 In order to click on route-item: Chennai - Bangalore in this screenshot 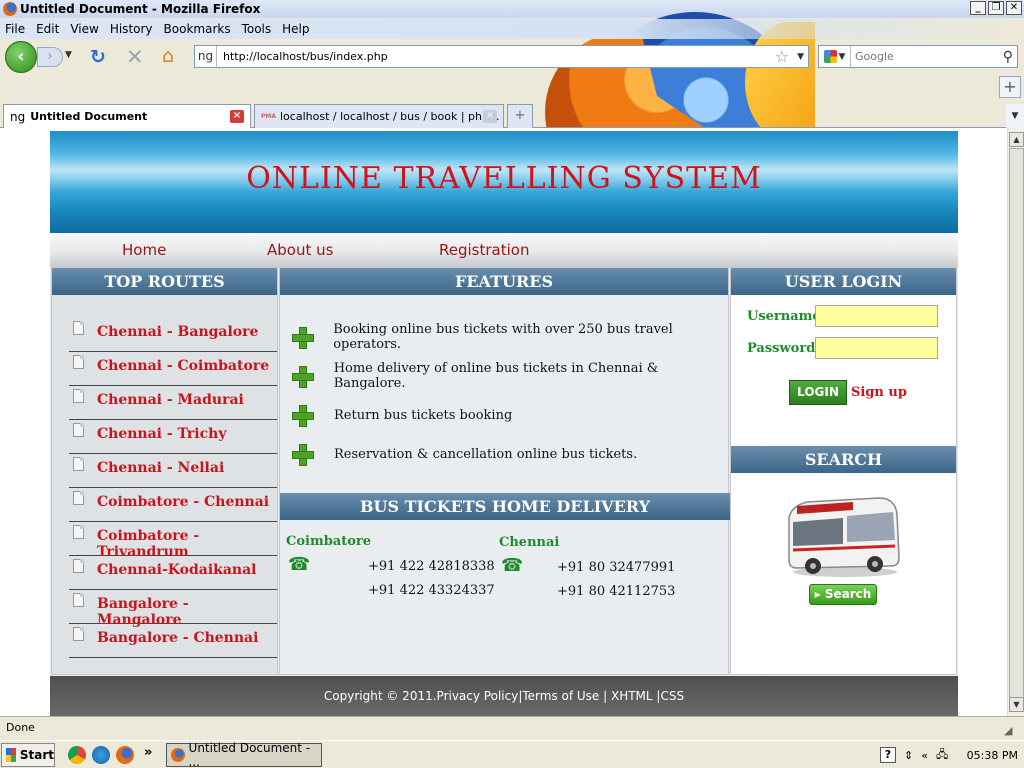, I will do `click(173, 335)`.